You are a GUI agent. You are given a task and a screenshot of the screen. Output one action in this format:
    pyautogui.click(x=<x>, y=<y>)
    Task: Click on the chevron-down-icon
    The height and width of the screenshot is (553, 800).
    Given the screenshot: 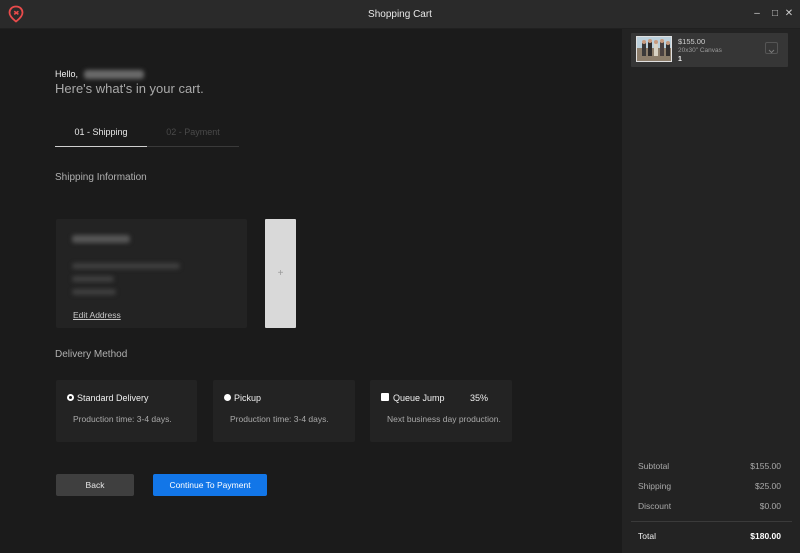 What is the action you would take?
    pyautogui.click(x=771, y=51)
    